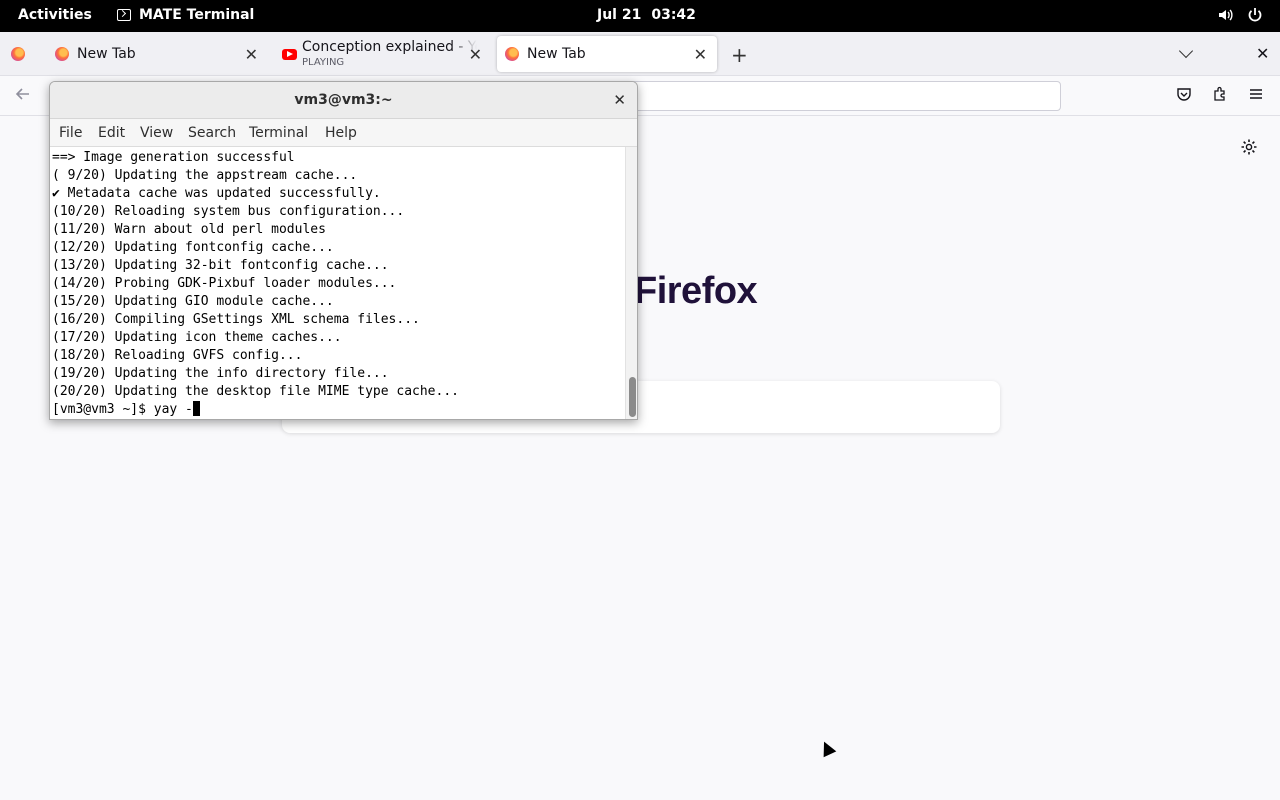 The image size is (1280, 800). I want to click on pocket-icon, so click(1184, 96).